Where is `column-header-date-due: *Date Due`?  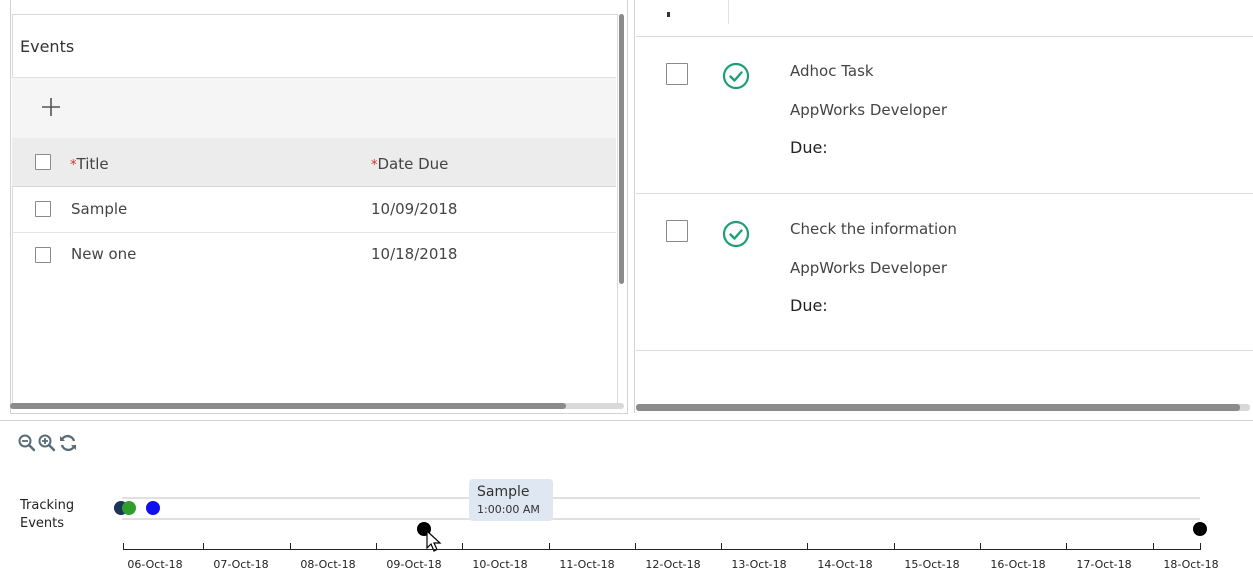
column-header-date-due: *Date Due is located at coordinates (409, 164).